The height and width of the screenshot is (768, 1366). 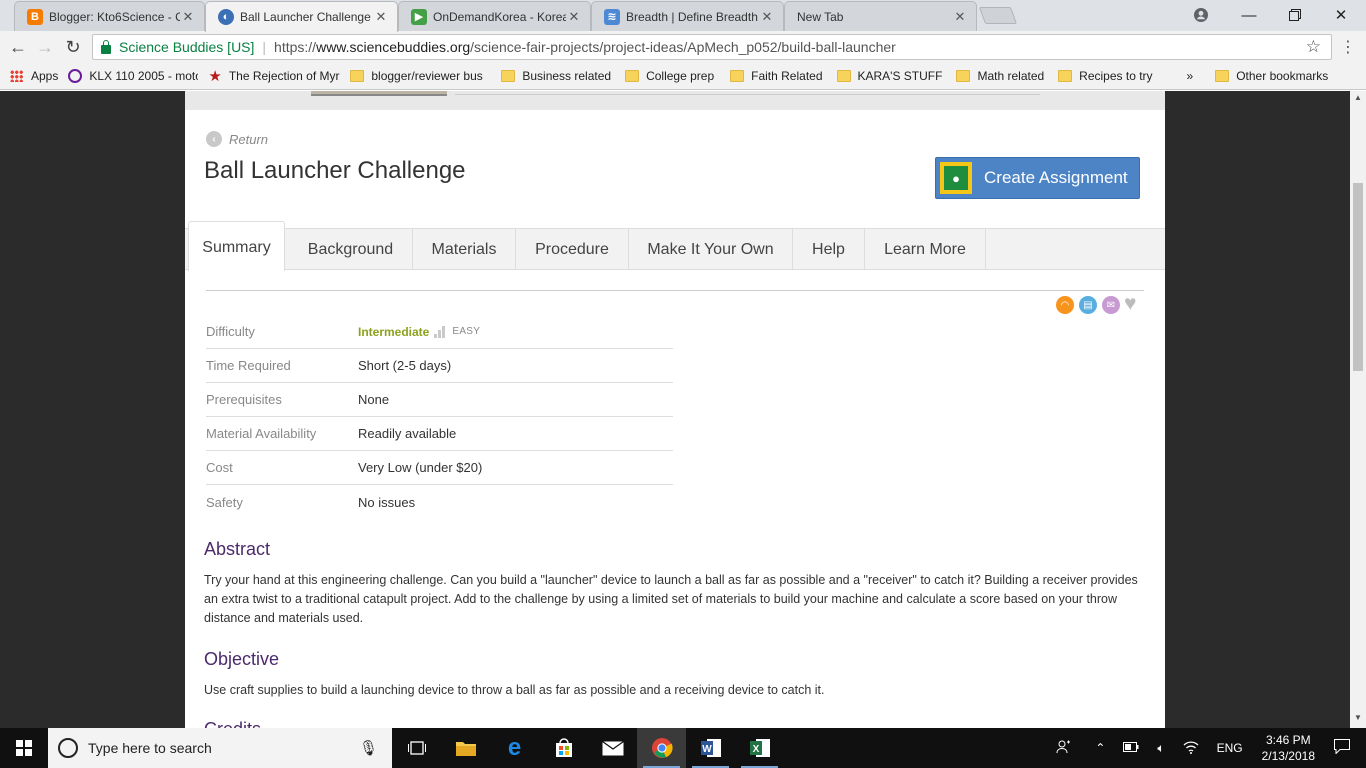 What do you see at coordinates (45, 47) in the screenshot?
I see `forward-arrow-icon: →` at bounding box center [45, 47].